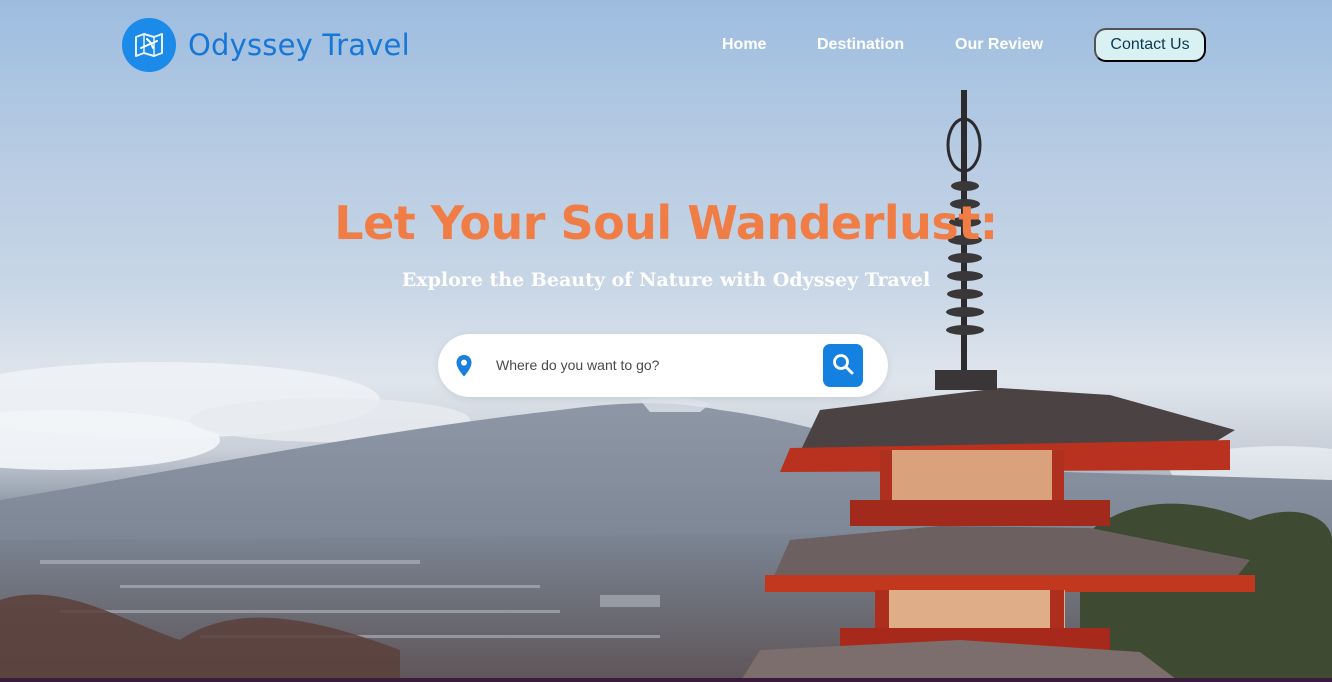 The image size is (1332, 682). What do you see at coordinates (666, 680) in the screenshot?
I see `page-bottom-edge` at bounding box center [666, 680].